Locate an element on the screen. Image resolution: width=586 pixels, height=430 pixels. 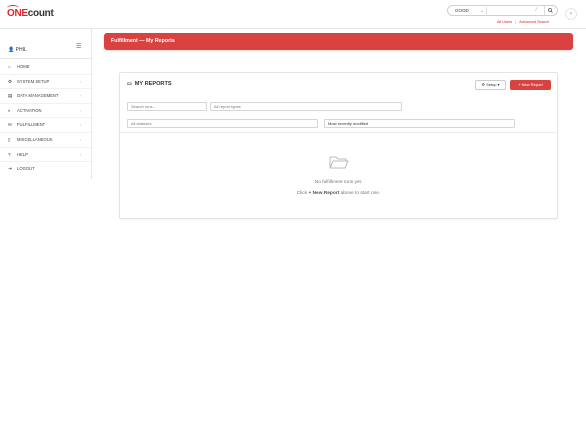
sidebar-item-activation: ◐ ACTIVATION › is located at coordinates (45, 111).